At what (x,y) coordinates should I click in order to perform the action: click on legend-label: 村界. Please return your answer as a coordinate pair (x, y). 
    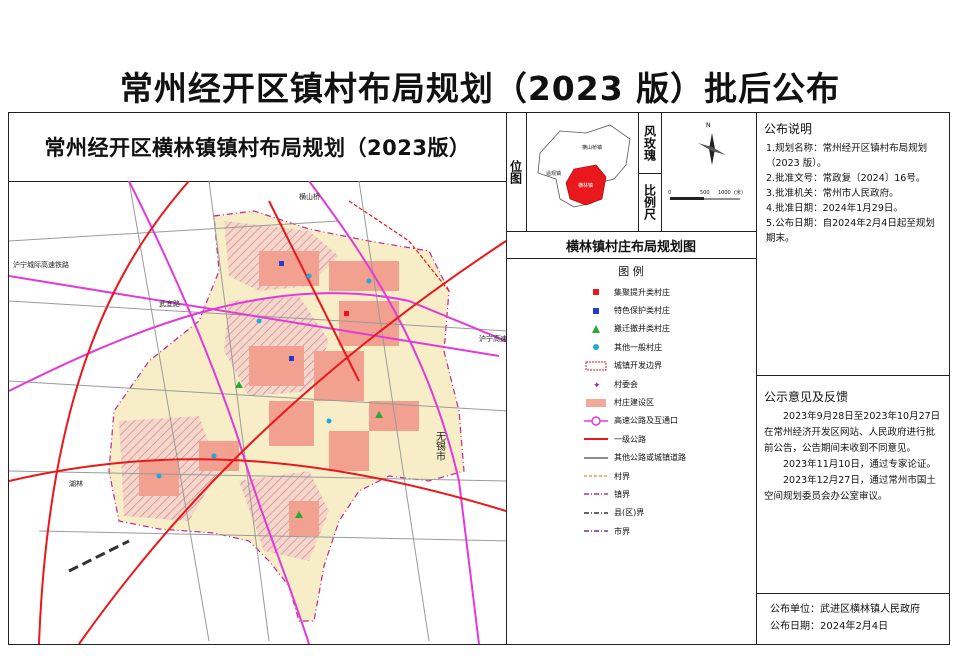
    Looking at the image, I should click on (622, 476).